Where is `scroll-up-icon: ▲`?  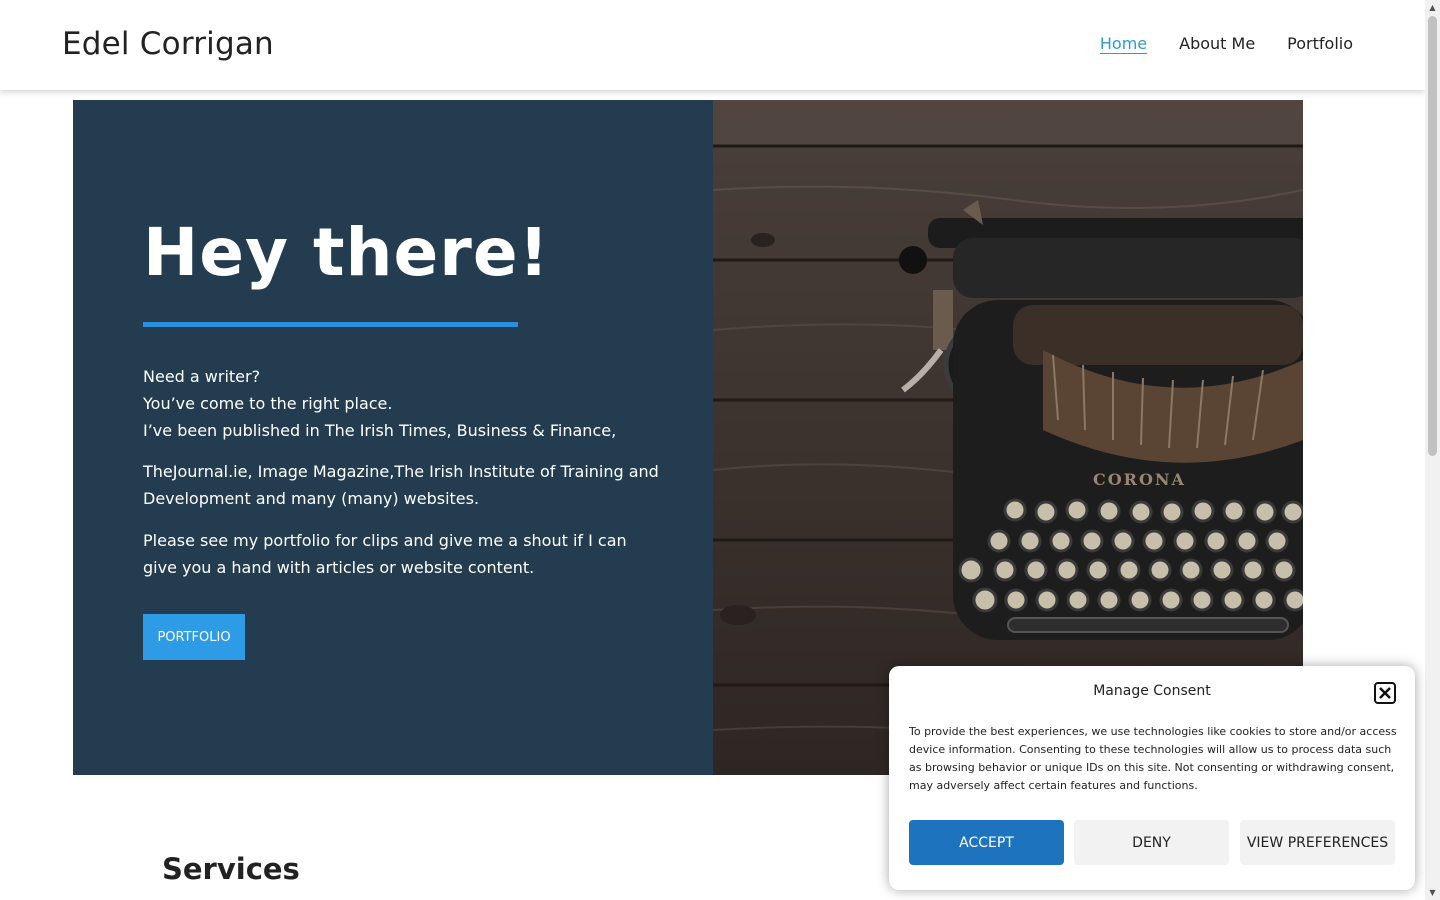
scroll-up-icon: ▲ is located at coordinates (1432, 7).